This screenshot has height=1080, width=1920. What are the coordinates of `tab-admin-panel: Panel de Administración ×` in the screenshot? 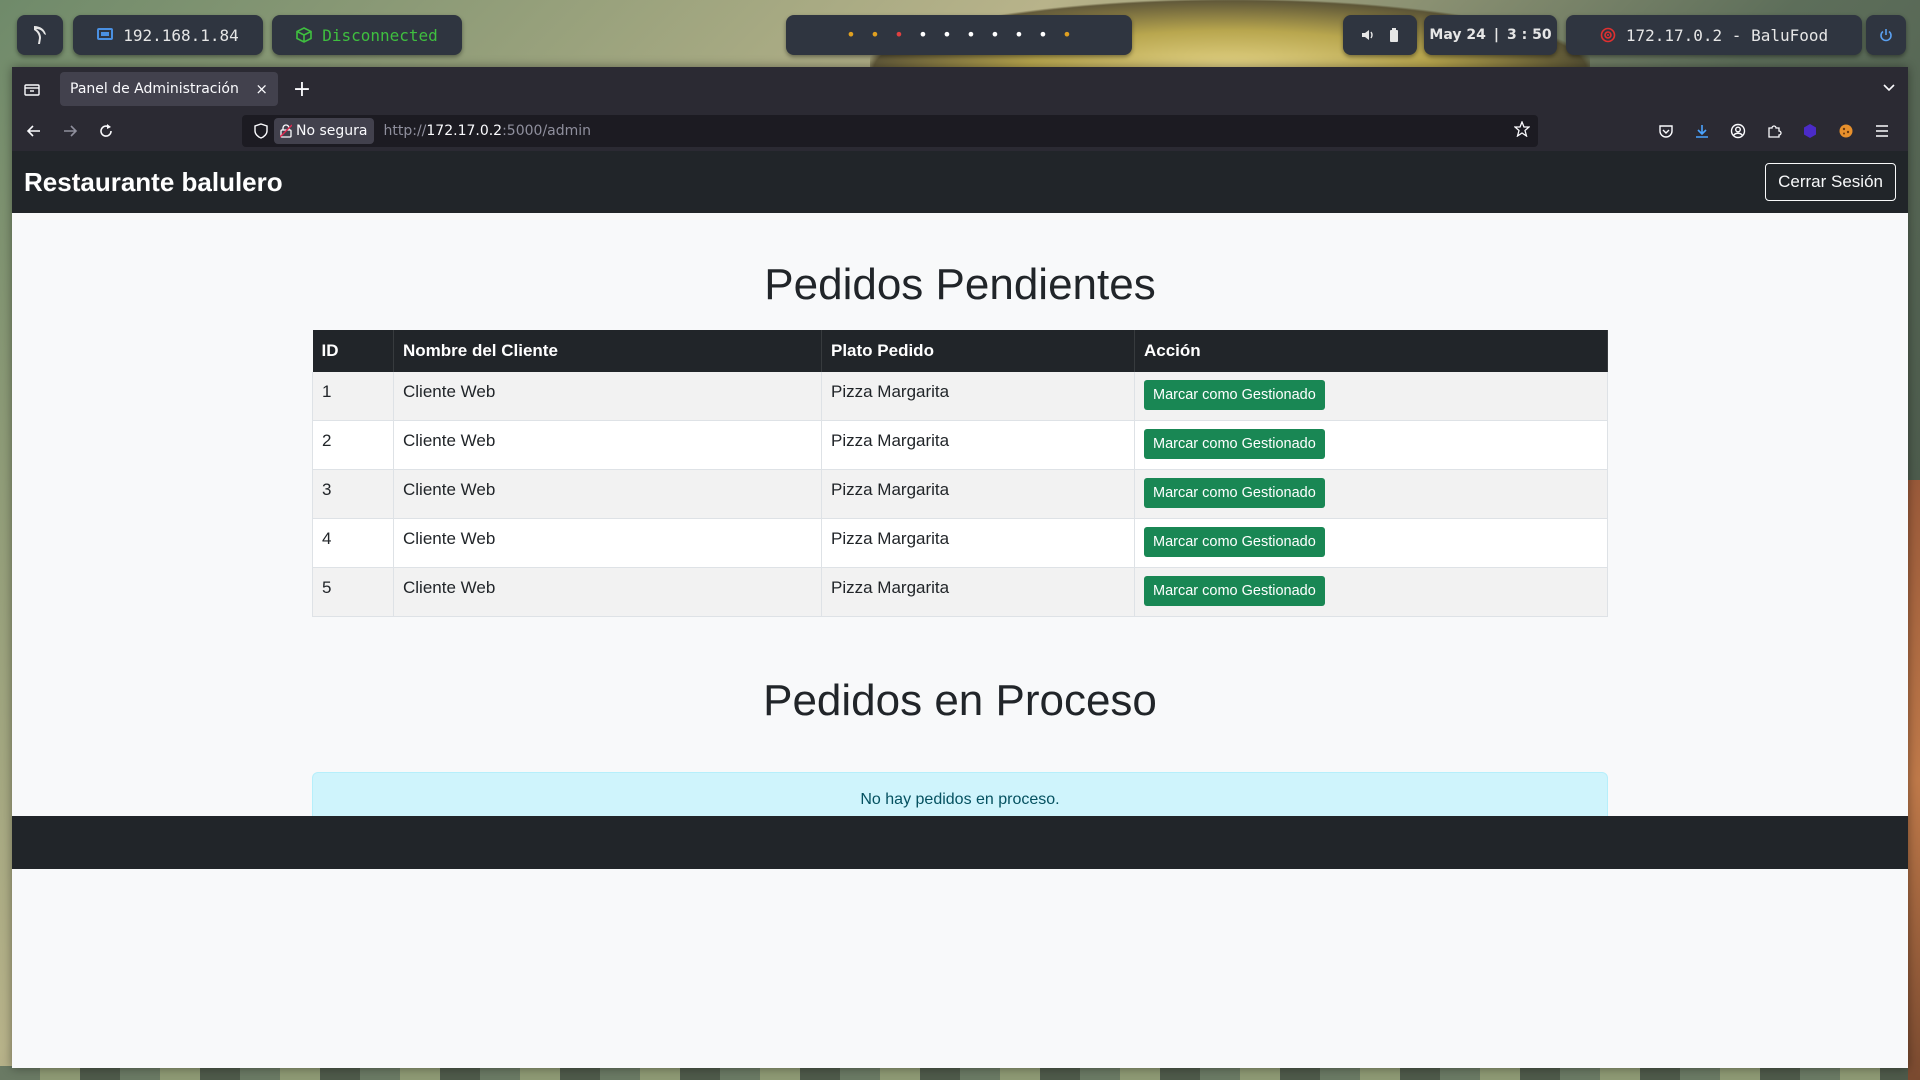 It's located at (169, 89).